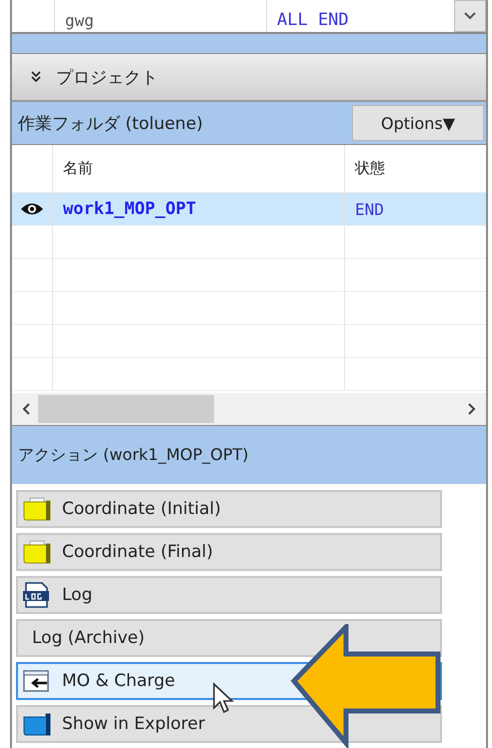 Image resolution: width=492 pixels, height=748 pixels. Describe the element at coordinates (229, 509) in the screenshot. I see `action-button: Coordinate (Initial)` at that location.